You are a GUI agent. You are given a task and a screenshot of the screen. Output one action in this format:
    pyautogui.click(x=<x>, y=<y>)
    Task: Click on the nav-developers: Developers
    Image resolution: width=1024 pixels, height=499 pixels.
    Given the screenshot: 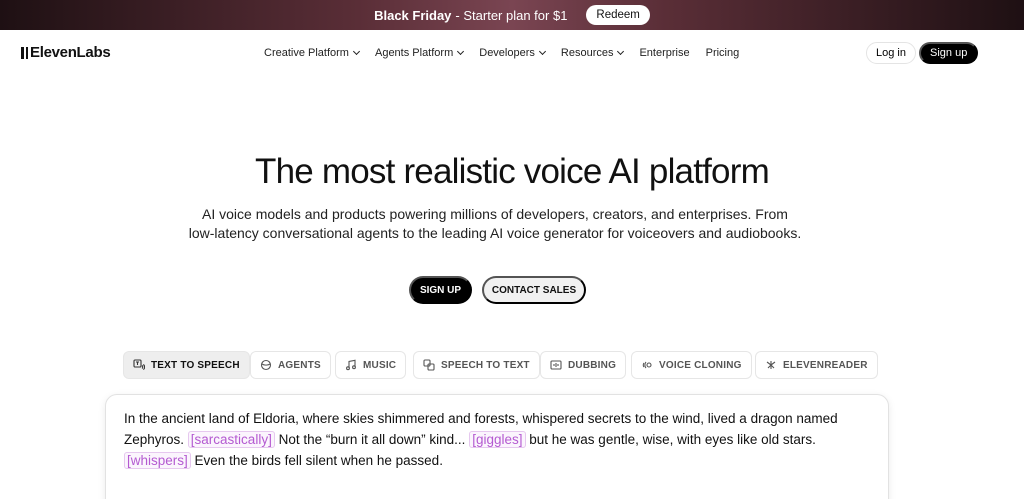 What is the action you would take?
    pyautogui.click(x=512, y=53)
    